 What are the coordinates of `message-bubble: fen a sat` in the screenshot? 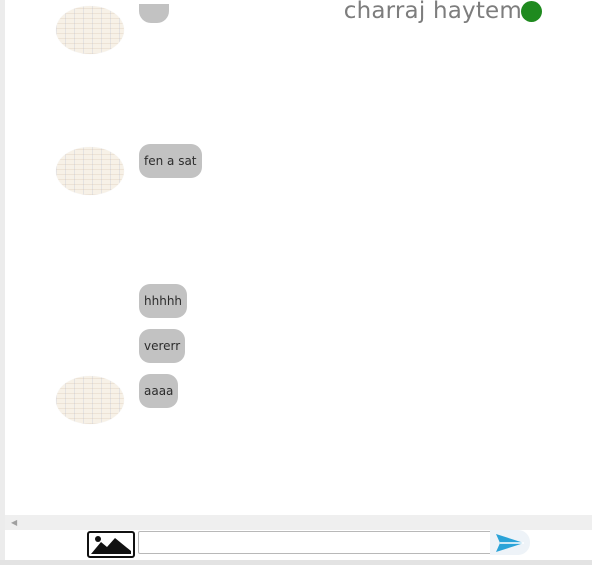 It's located at (170, 161).